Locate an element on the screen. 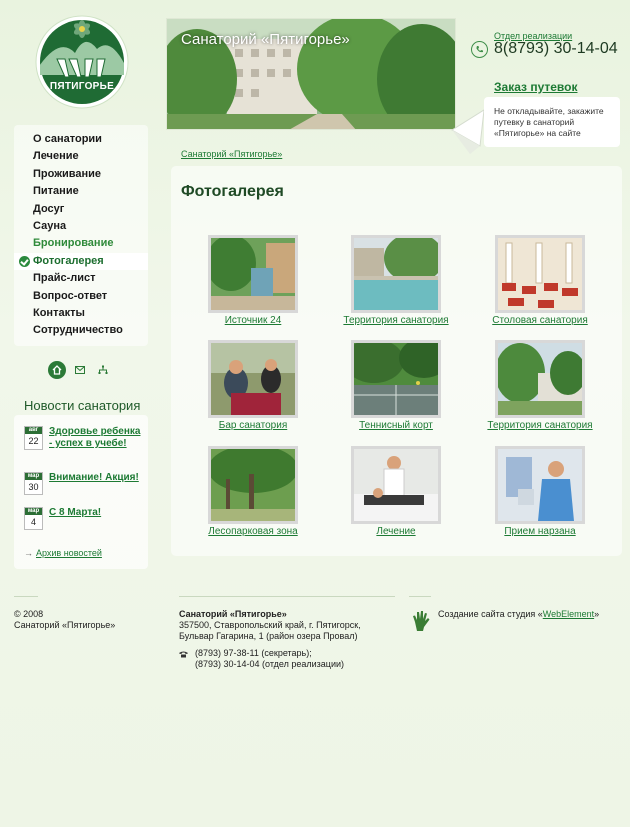 The width and height of the screenshot is (630, 827). news-archive: → Архив новостей is located at coordinates (63, 553).